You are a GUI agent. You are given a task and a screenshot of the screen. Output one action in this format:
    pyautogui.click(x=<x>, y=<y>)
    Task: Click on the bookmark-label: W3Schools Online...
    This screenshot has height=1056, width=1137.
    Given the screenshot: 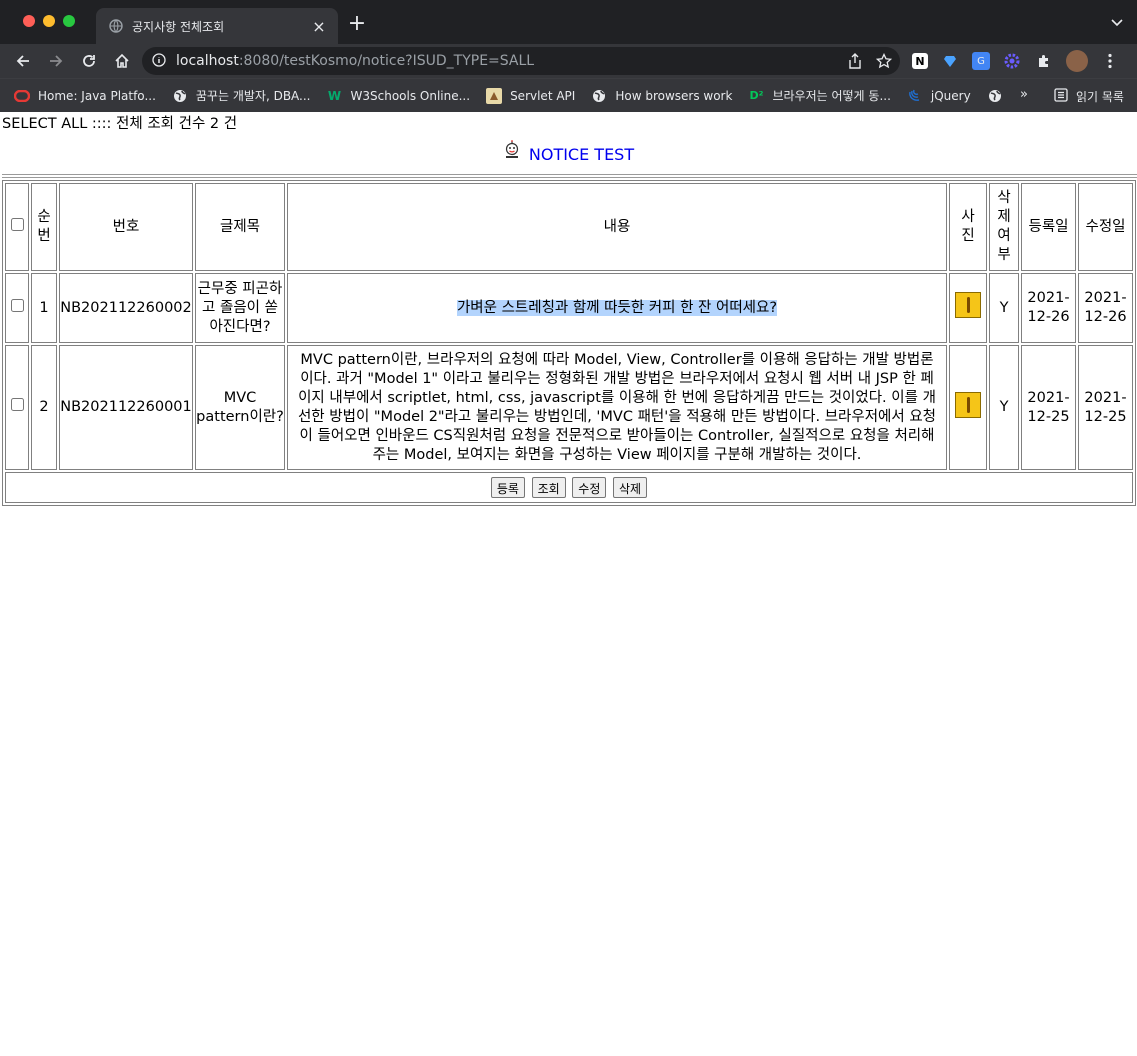 What is the action you would take?
    pyautogui.click(x=410, y=95)
    